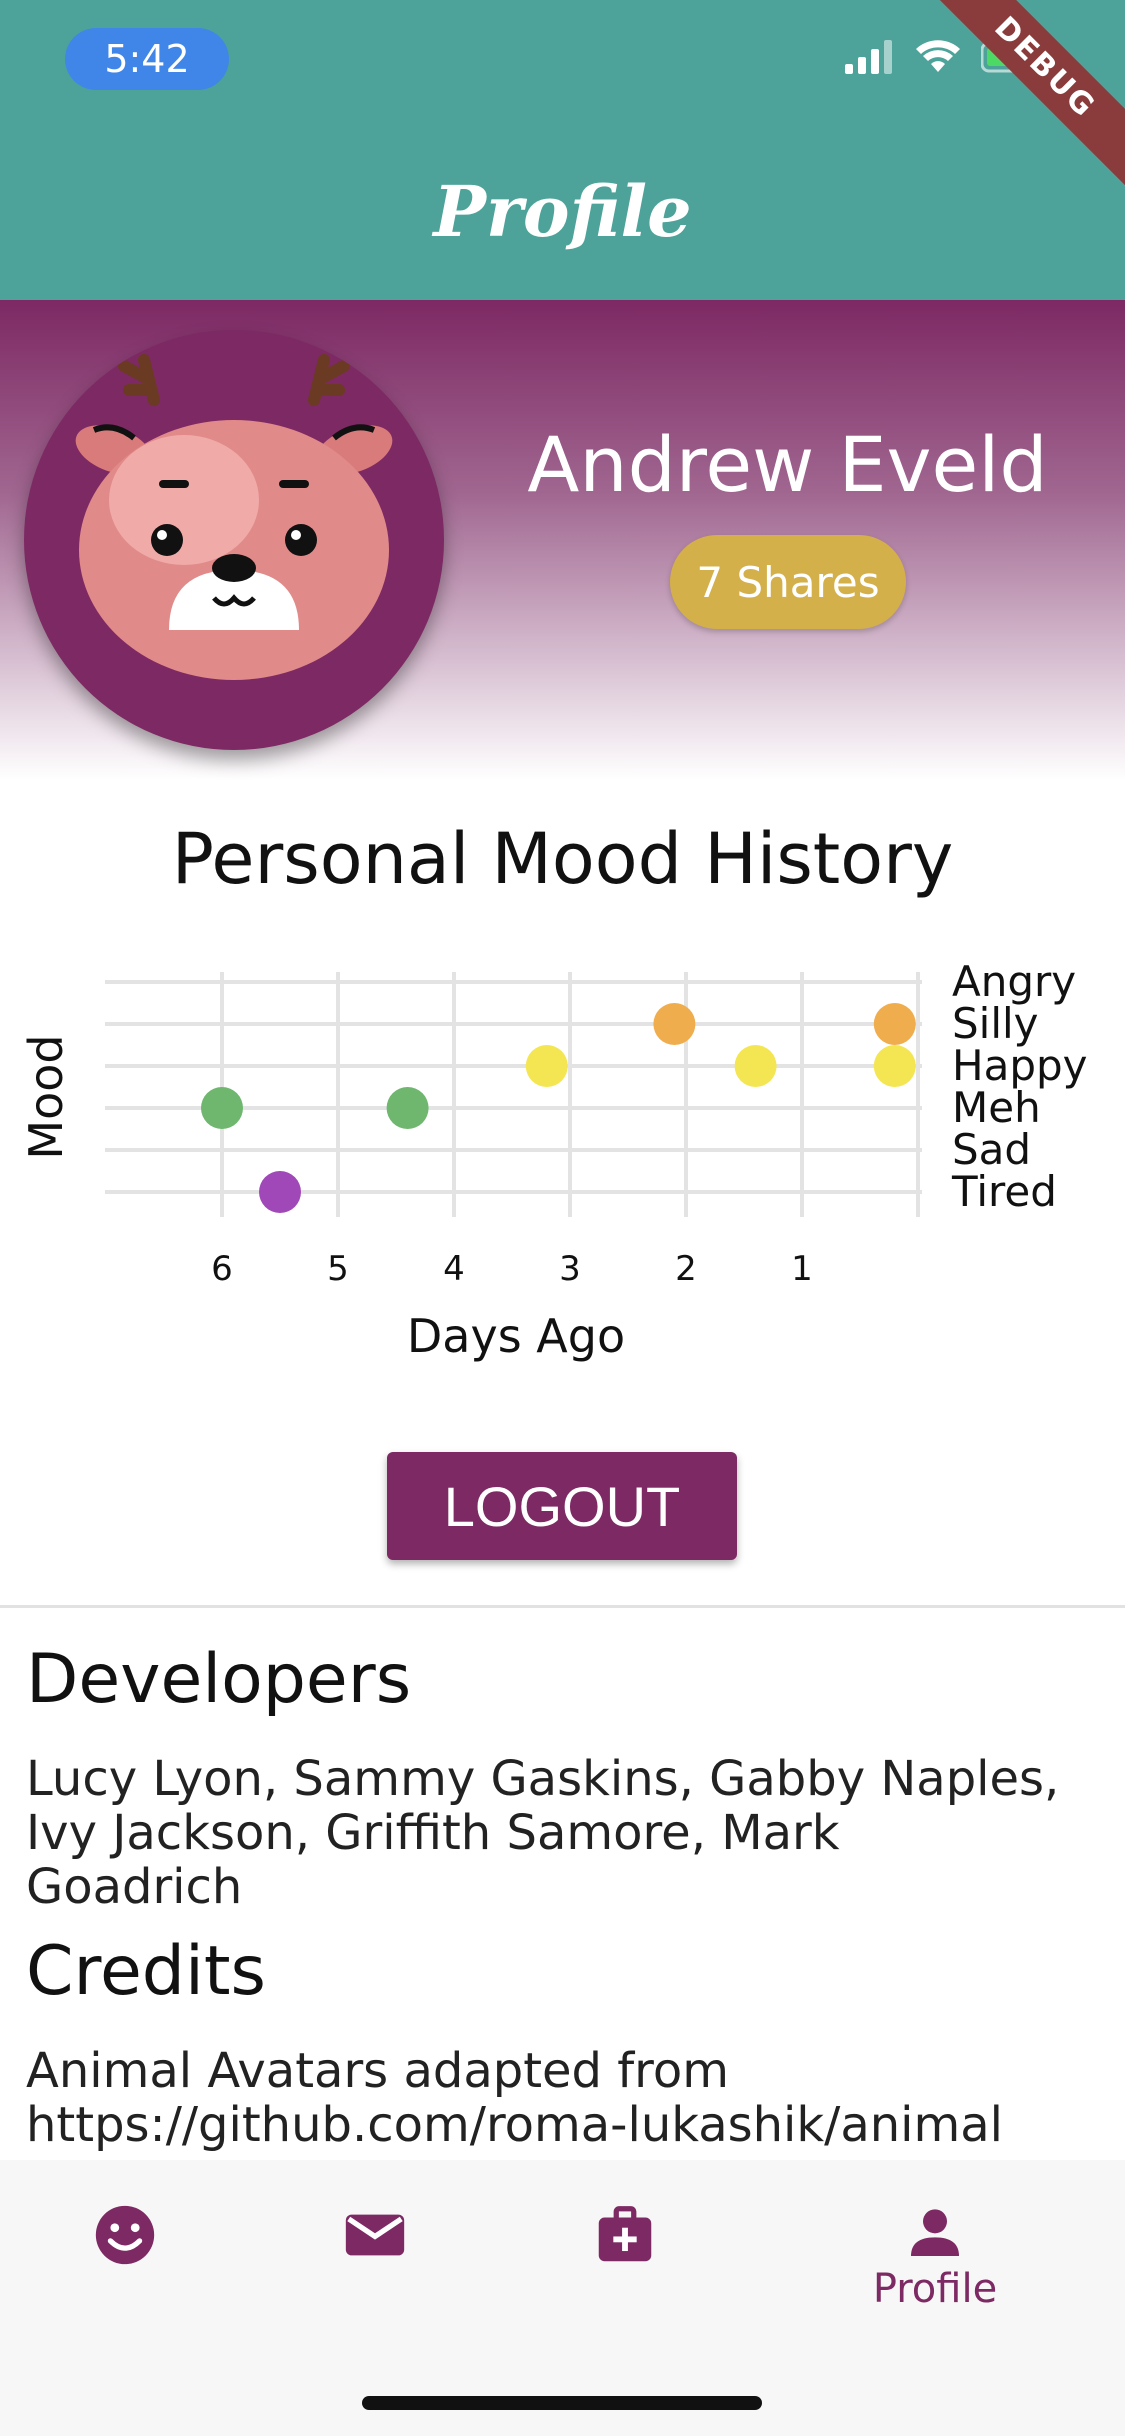 The width and height of the screenshot is (1125, 2436). What do you see at coordinates (338, 1269) in the screenshot?
I see `x-tick-label: 5` at bounding box center [338, 1269].